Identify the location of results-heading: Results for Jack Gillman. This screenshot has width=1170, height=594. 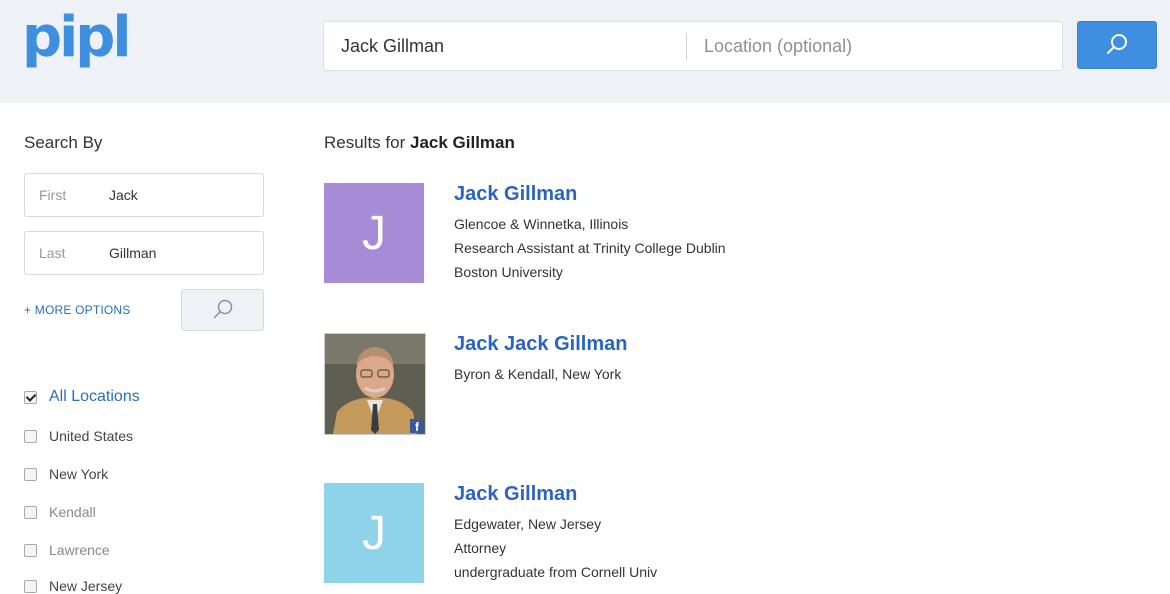
(419, 143).